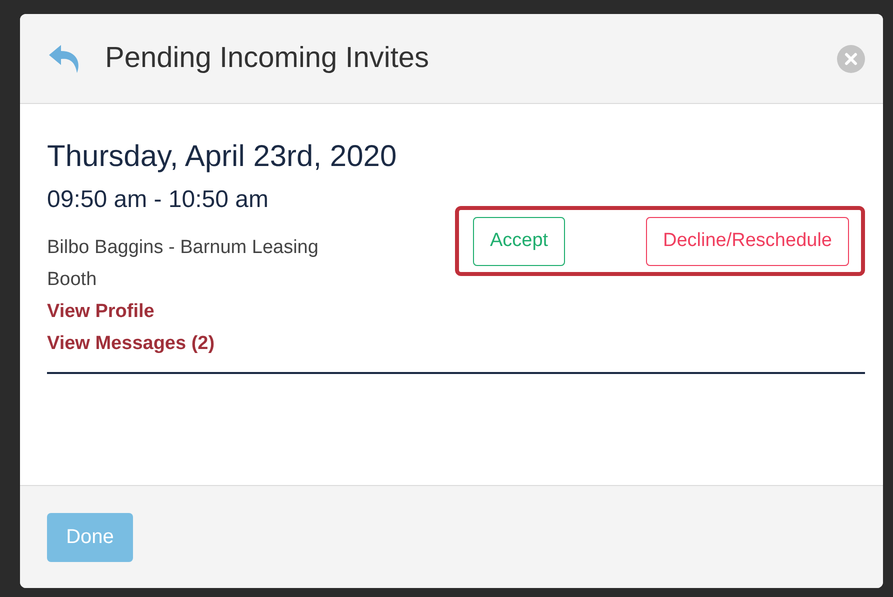  I want to click on accept-button: Accept, so click(519, 241).